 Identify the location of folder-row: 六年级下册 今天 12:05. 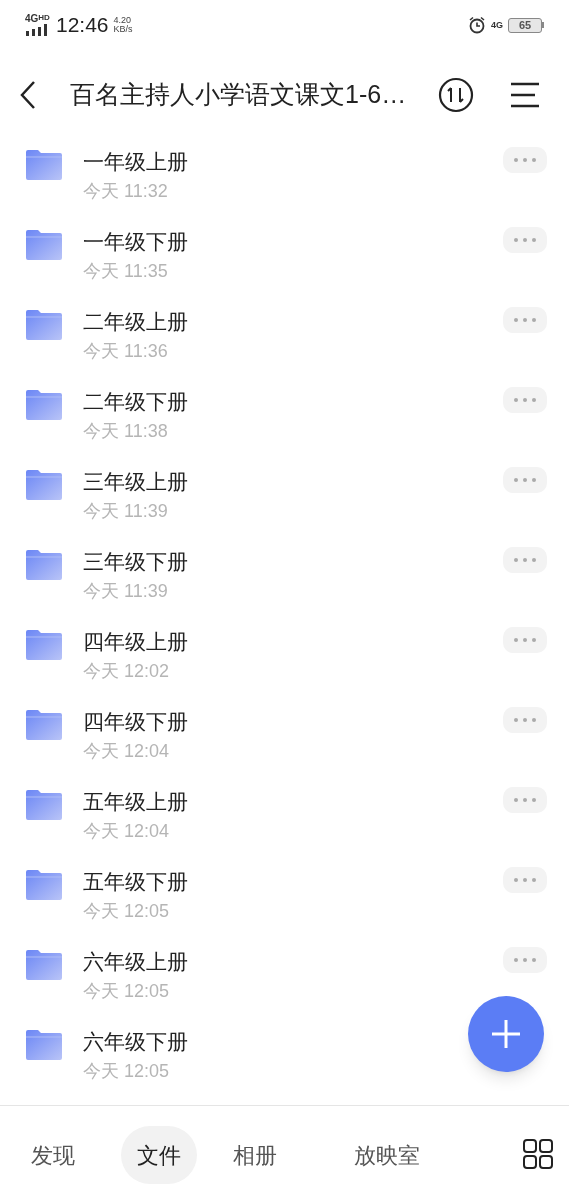
(284, 1063).